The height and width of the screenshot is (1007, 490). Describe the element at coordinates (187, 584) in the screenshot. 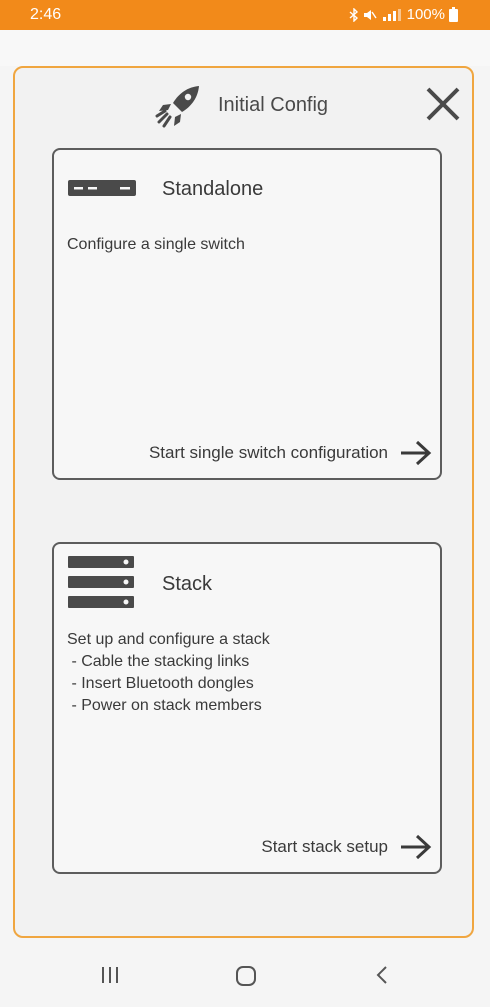

I see `stack-title: Stack` at that location.